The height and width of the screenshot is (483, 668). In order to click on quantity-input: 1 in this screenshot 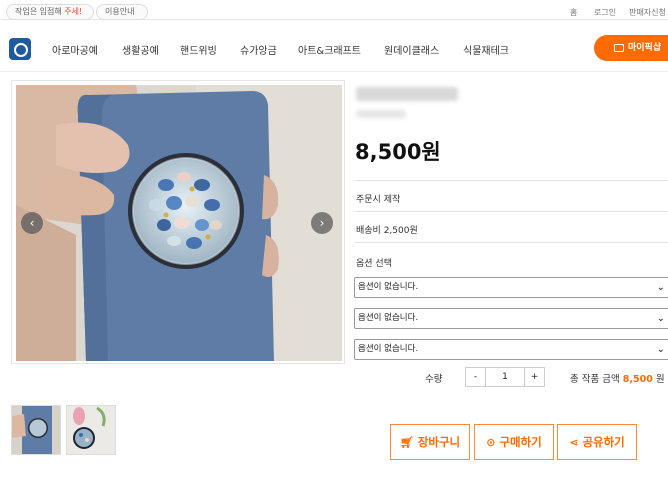, I will do `click(505, 377)`.